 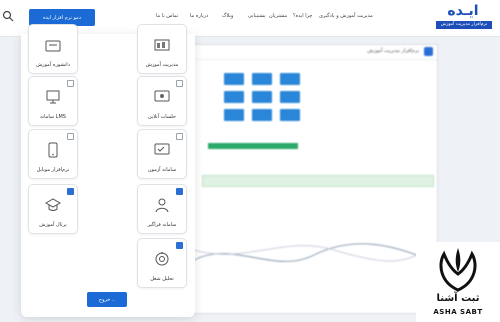 What do you see at coordinates (53, 225) in the screenshot?
I see `module-label: پرتال آموزش` at bounding box center [53, 225].